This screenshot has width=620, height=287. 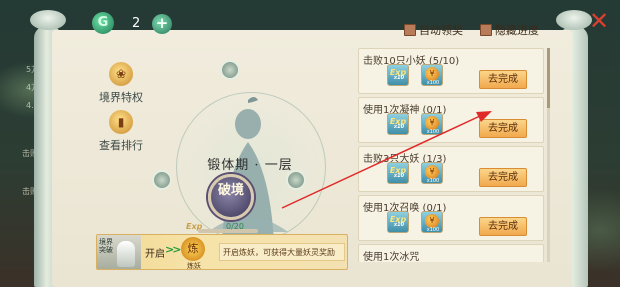 What do you see at coordinates (451, 71) in the screenshot?
I see `task-row: 击败10只小妖 (5/10) Exp x10 ¥ x100 去完成` at bounding box center [451, 71].